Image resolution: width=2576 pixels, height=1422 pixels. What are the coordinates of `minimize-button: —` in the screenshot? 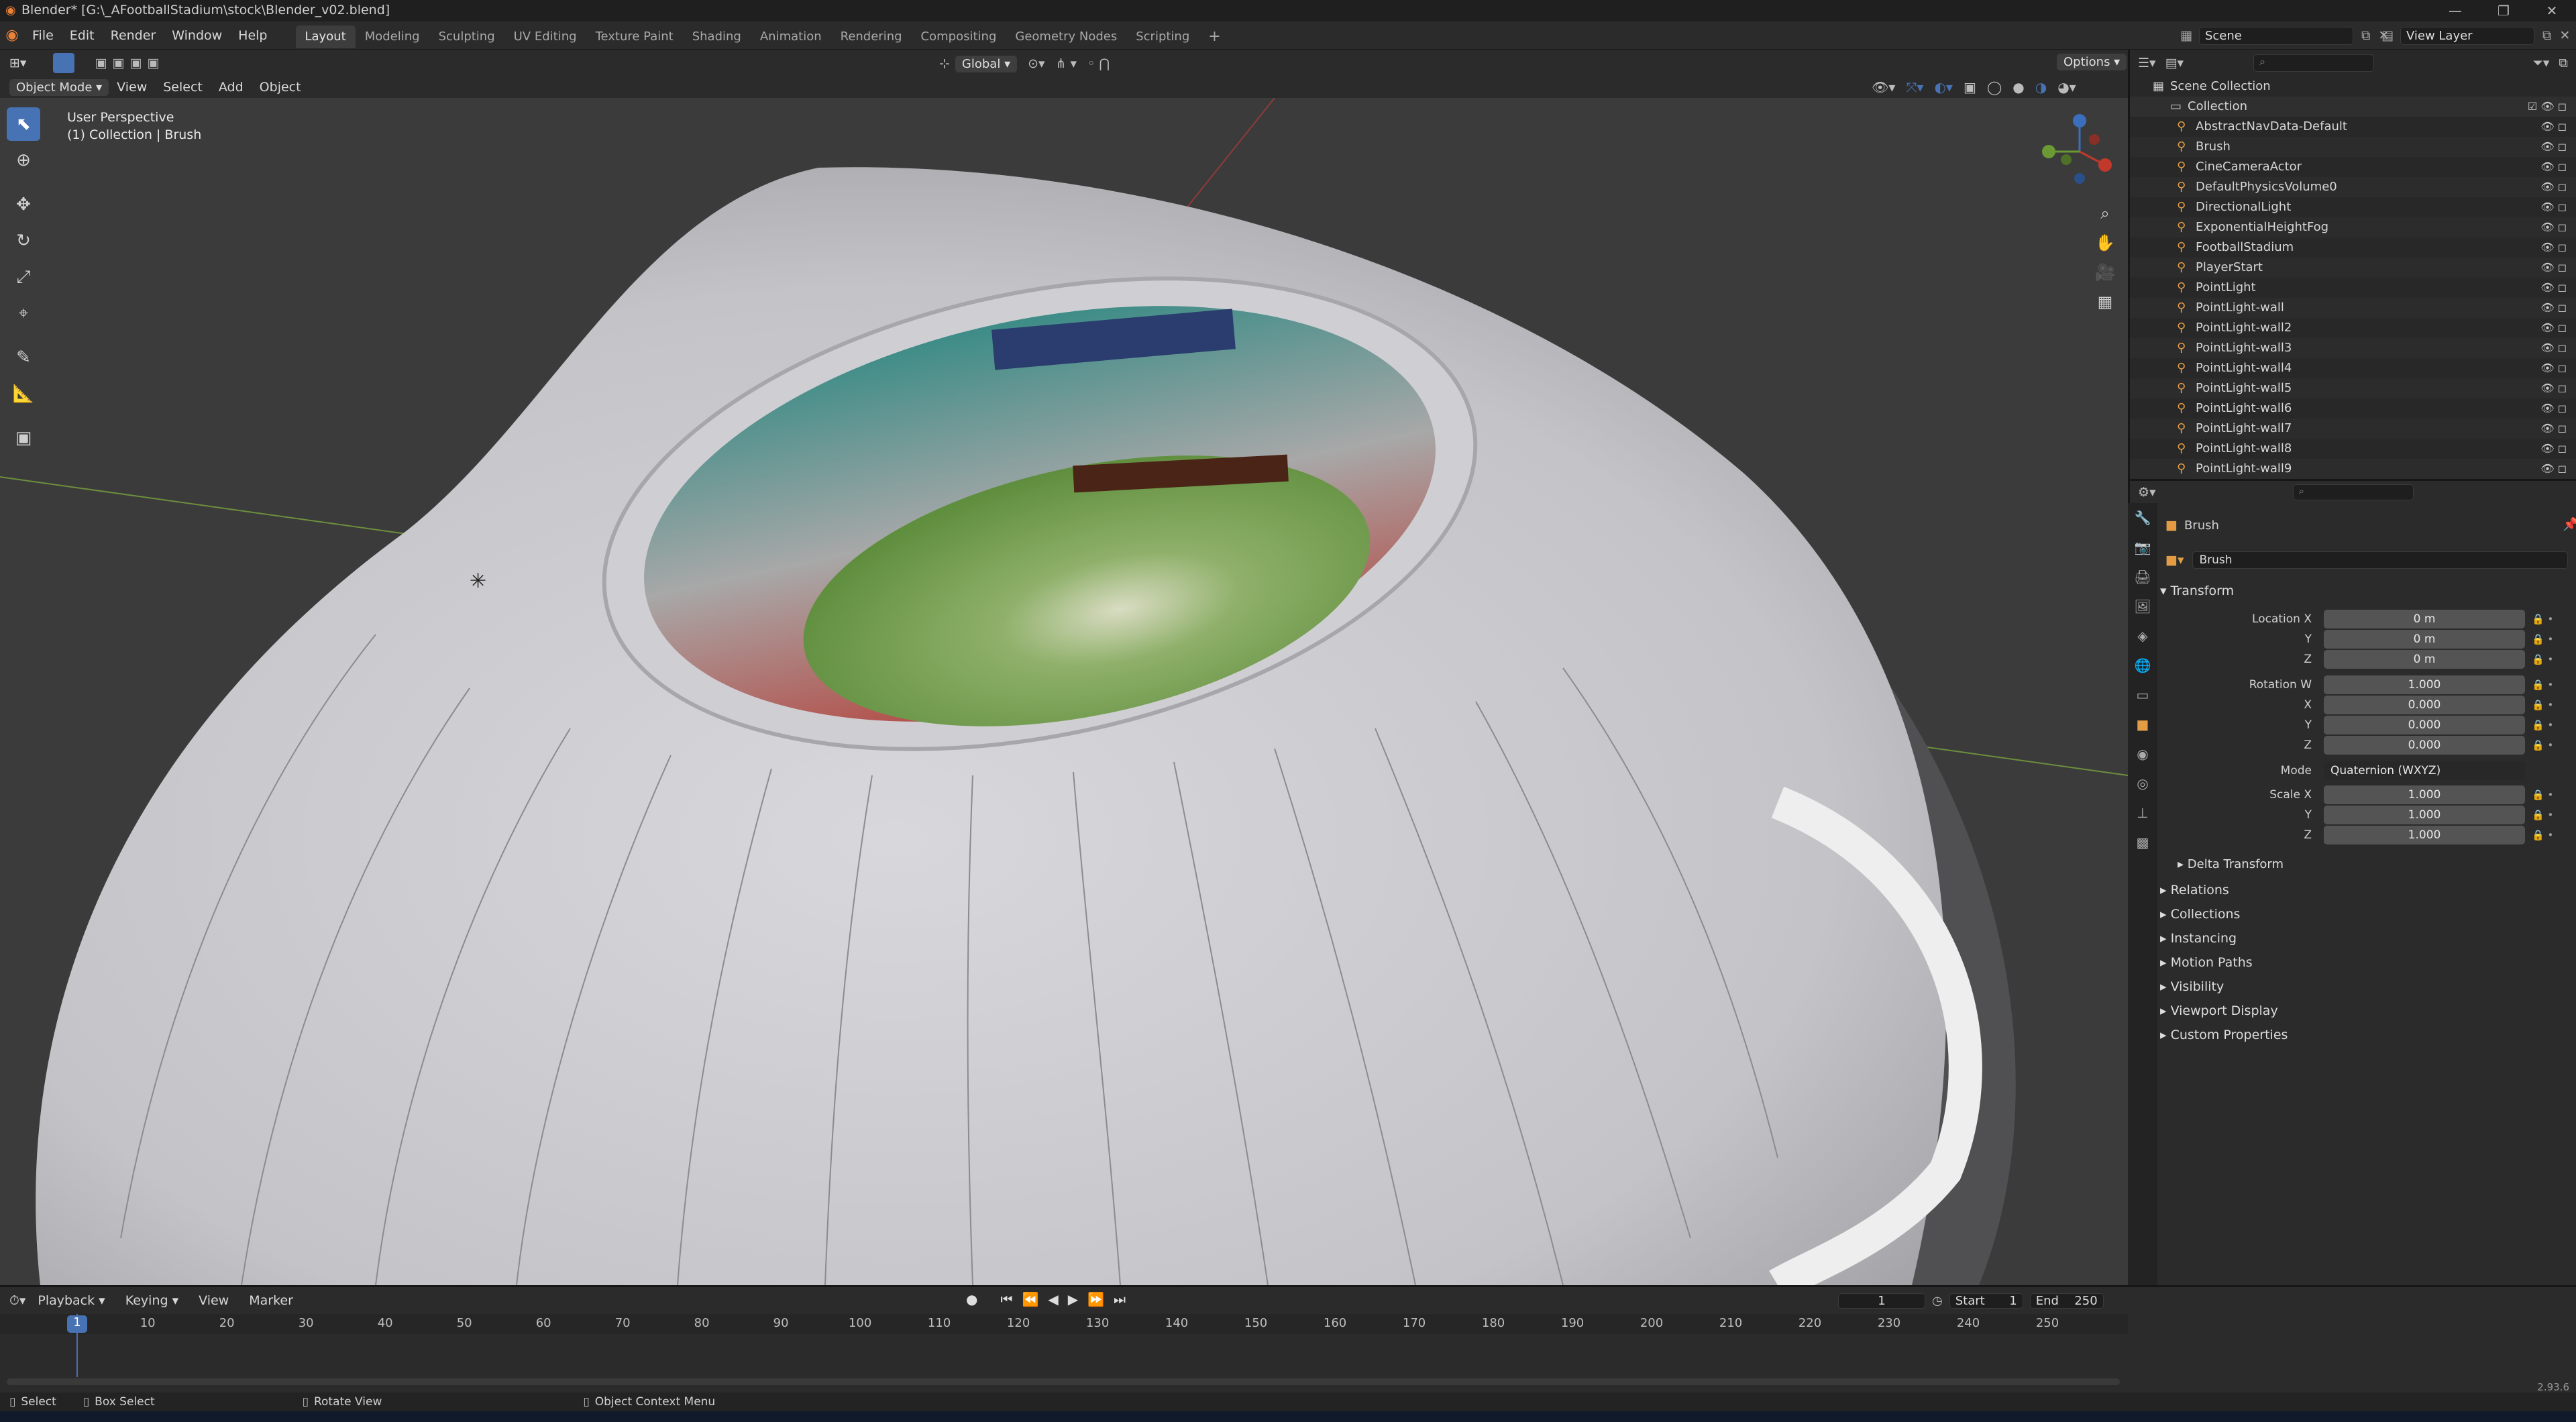 It's located at (2455, 11).